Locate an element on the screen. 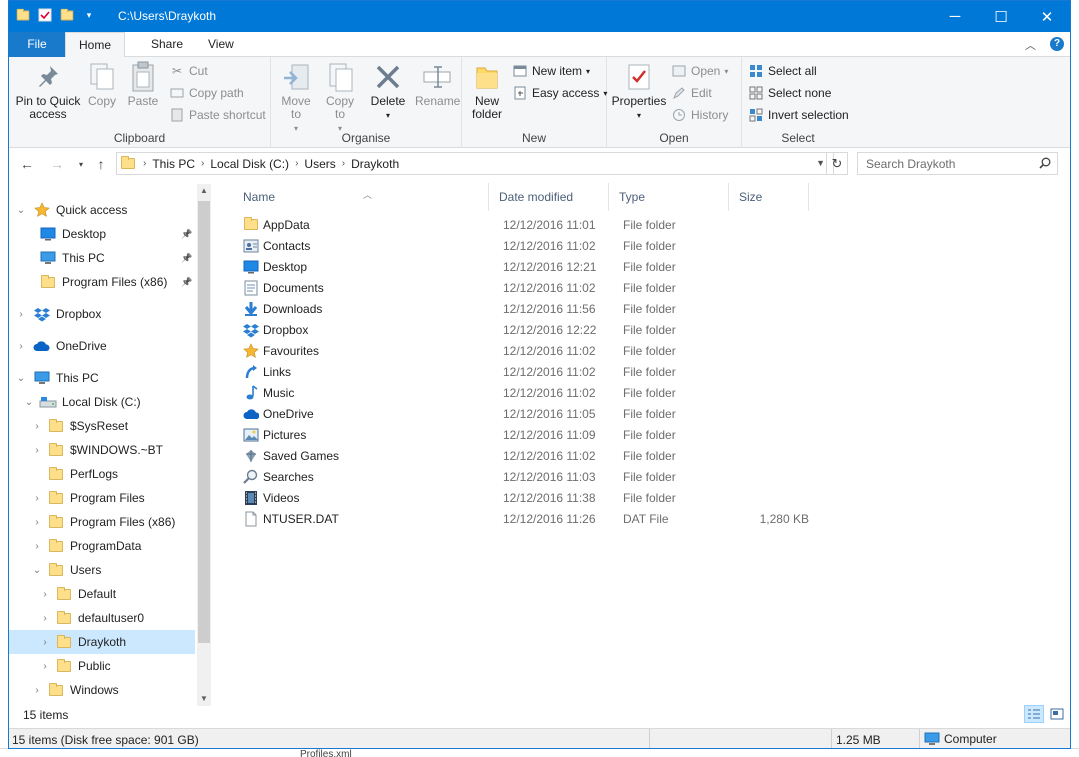 The height and width of the screenshot is (757, 1079). delete-button: Delete ▾ is located at coordinates (388, 91).